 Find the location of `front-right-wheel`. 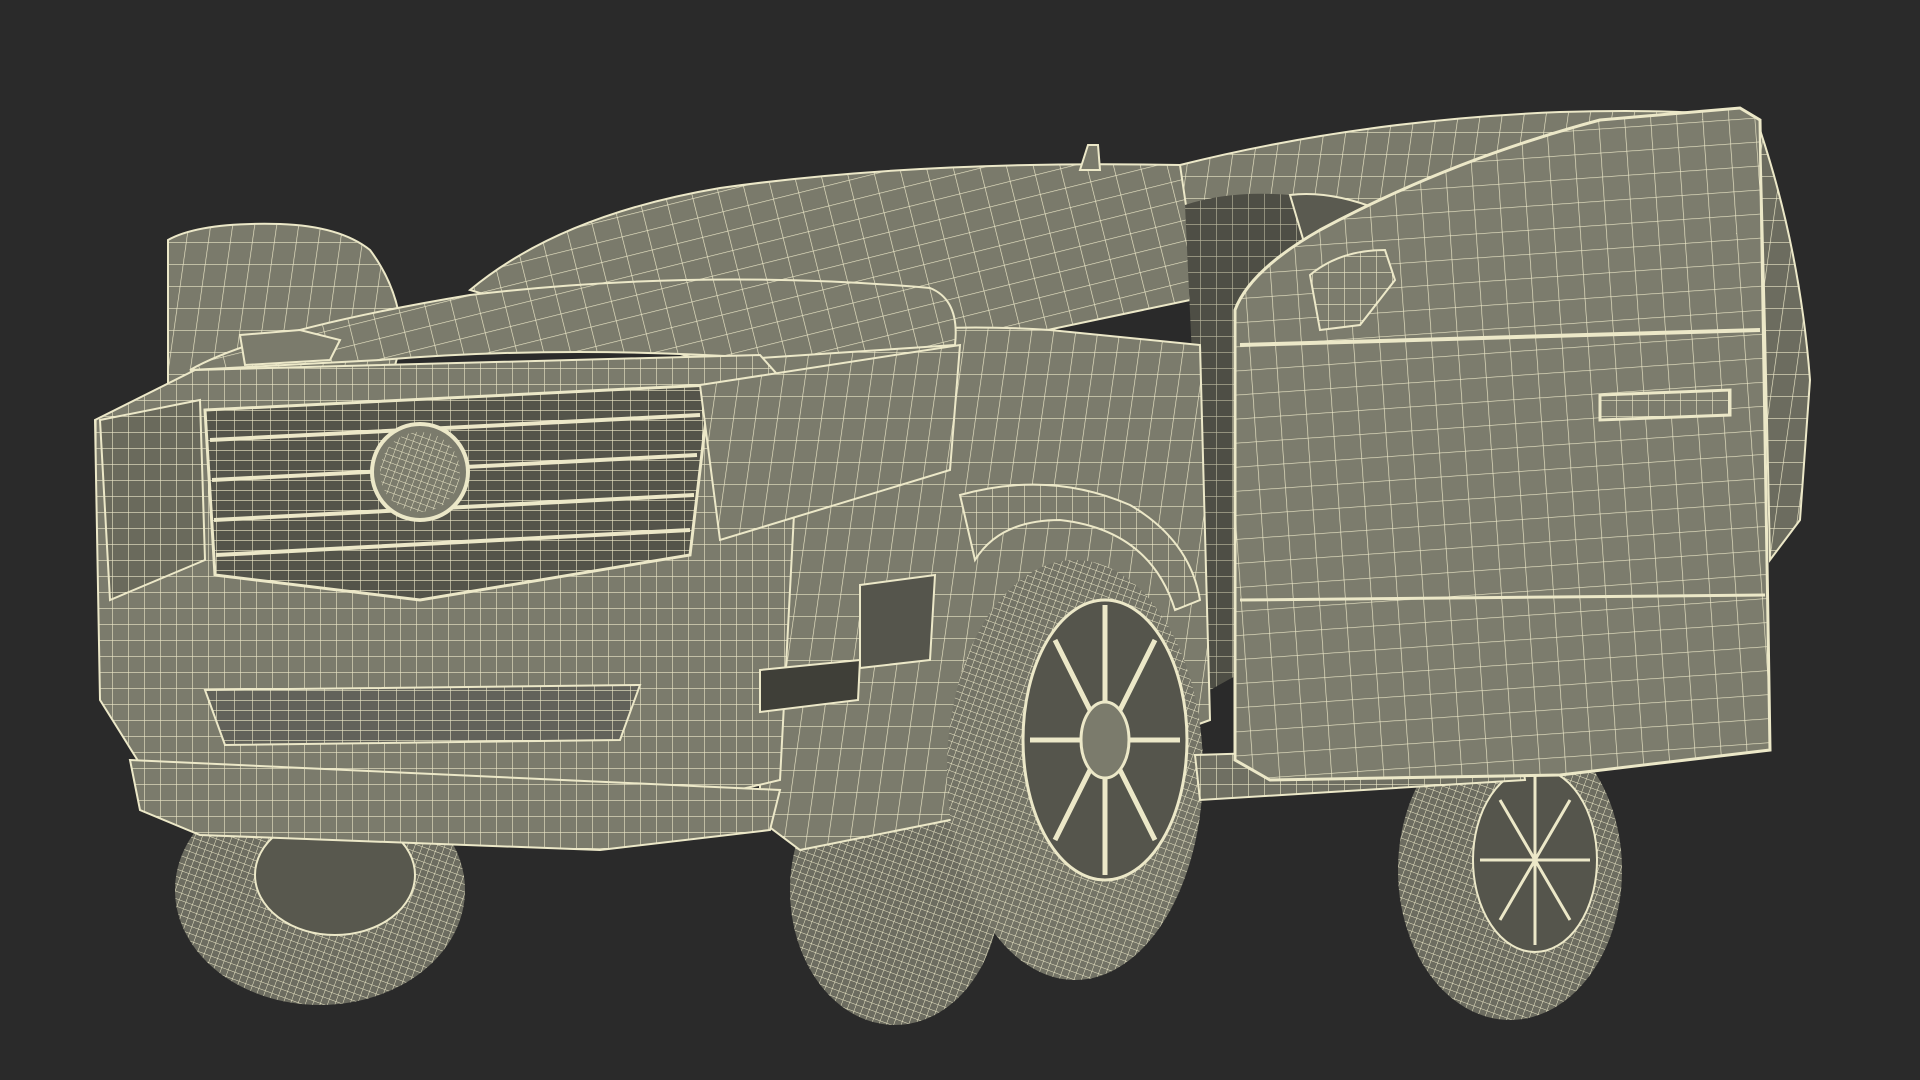

front-right-wheel is located at coordinates (1075, 770).